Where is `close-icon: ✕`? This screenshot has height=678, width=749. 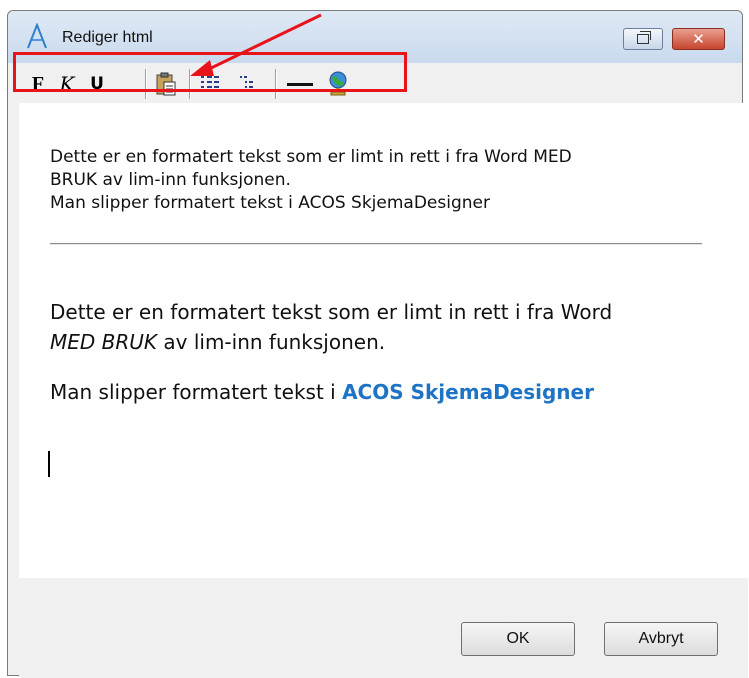
close-icon: ✕ is located at coordinates (698, 39).